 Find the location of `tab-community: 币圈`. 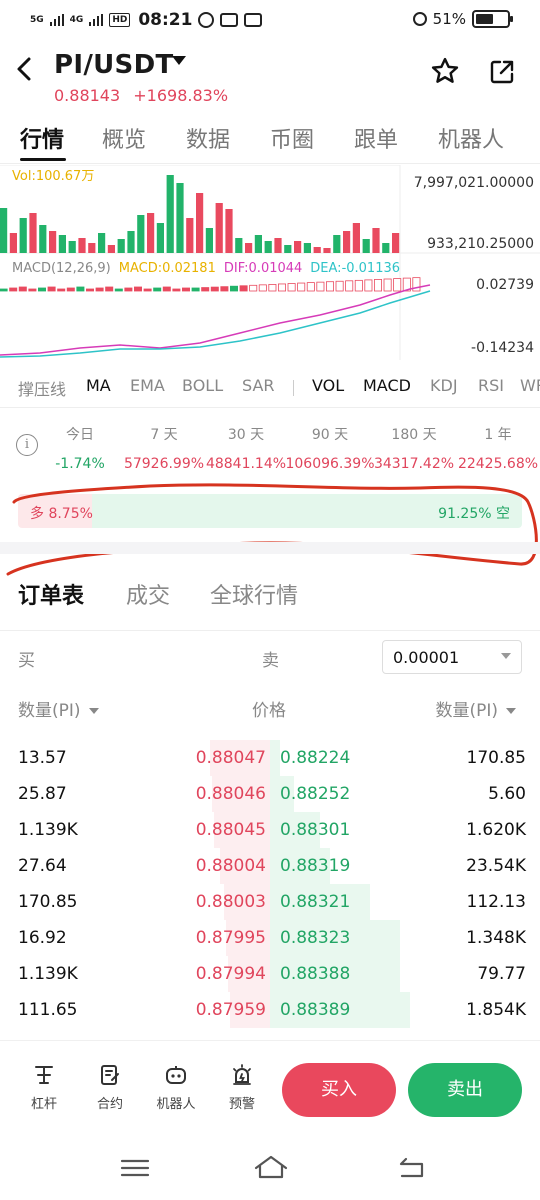

tab-community: 币圈 is located at coordinates (292, 138).